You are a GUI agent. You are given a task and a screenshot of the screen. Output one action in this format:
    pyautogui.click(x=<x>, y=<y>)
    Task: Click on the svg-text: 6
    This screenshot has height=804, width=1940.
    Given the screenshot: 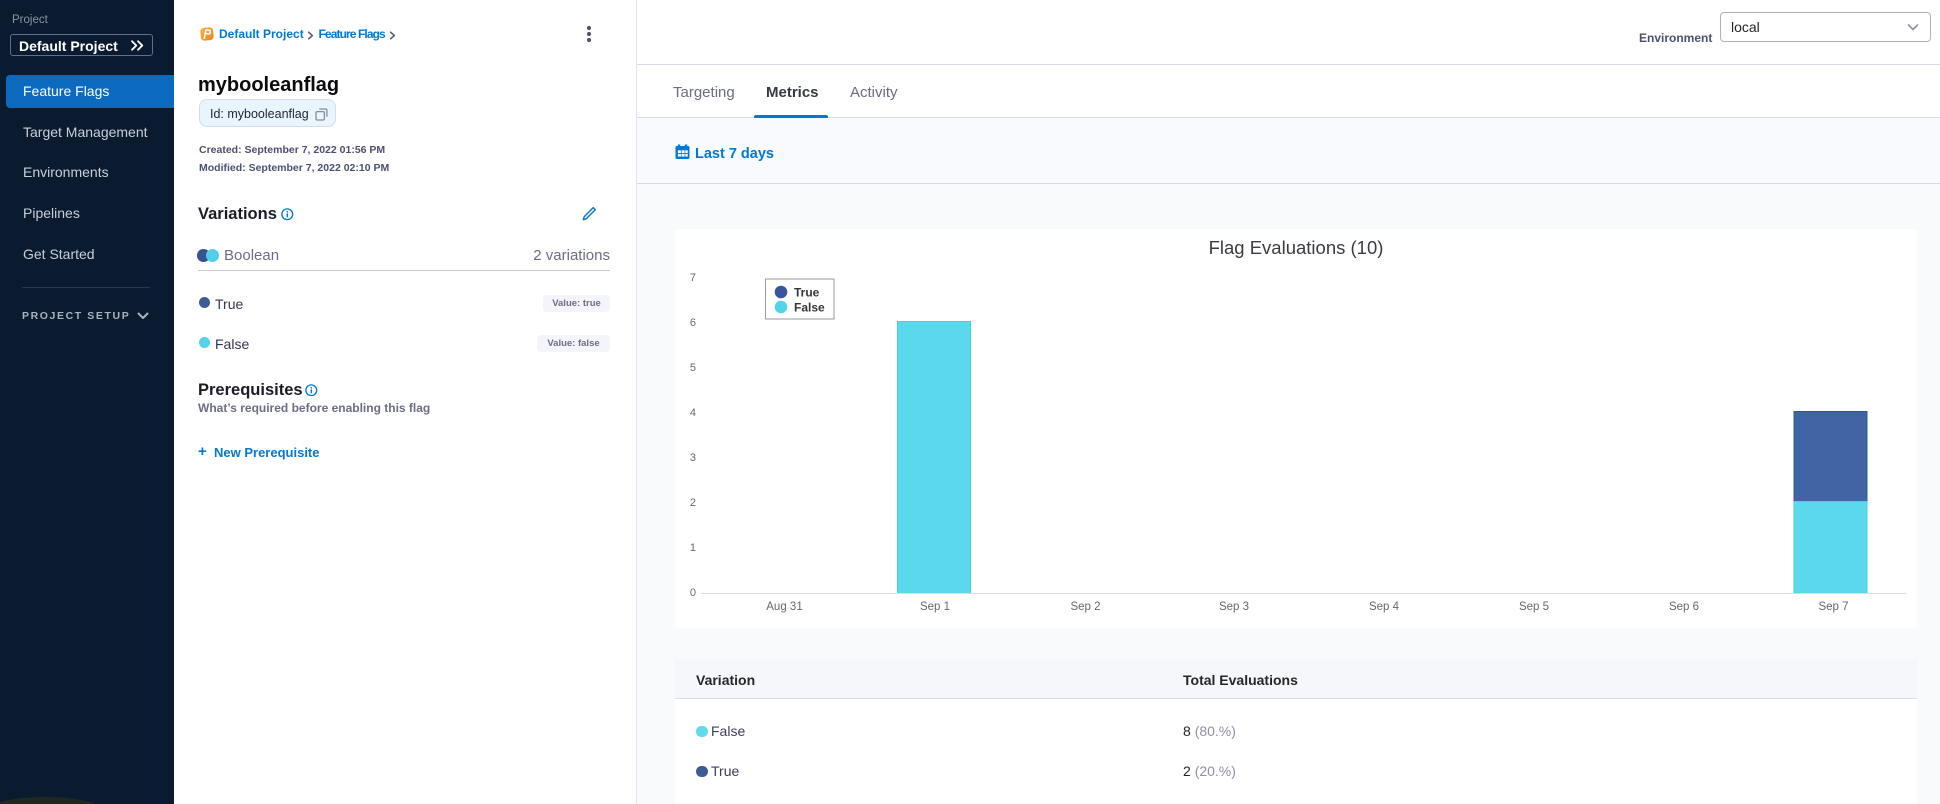 What is the action you would take?
    pyautogui.click(x=693, y=323)
    